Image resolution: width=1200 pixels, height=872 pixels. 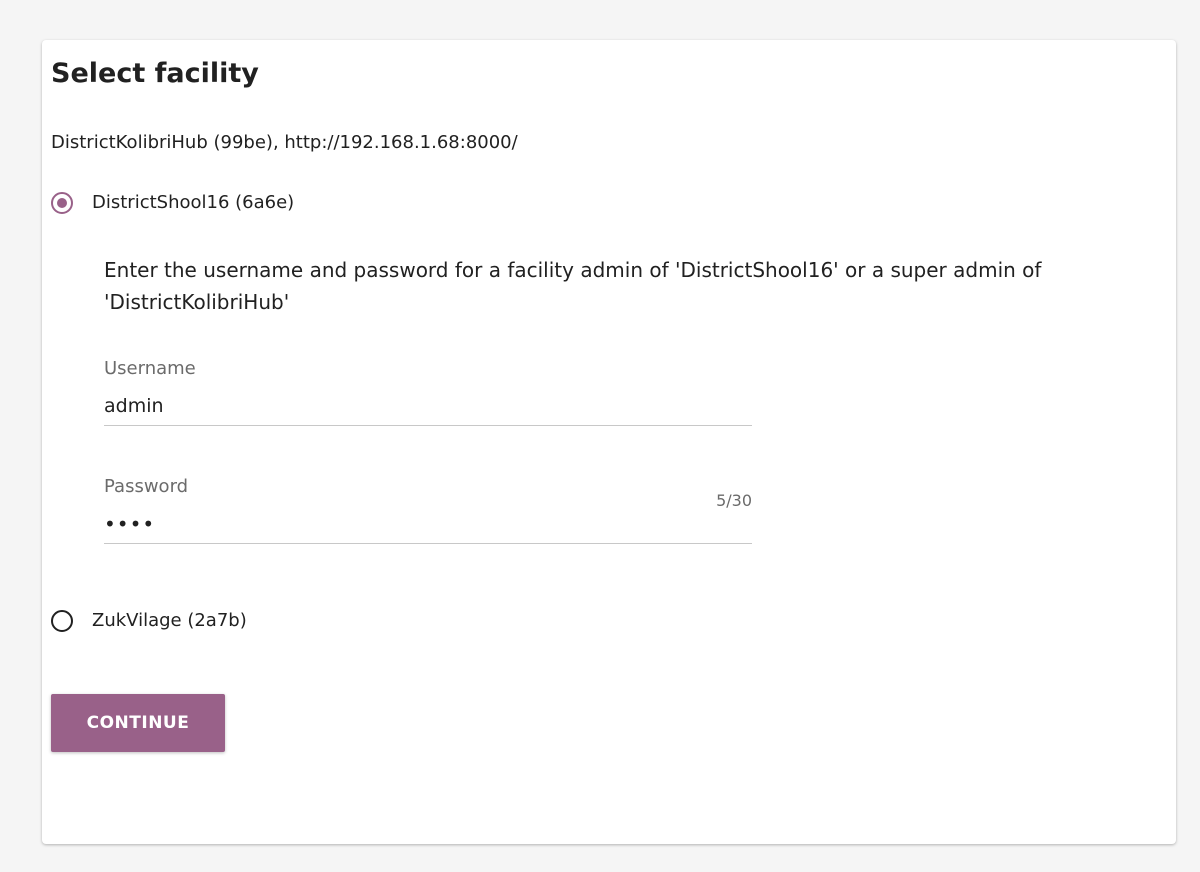 I want to click on username-label: Username, so click(x=150, y=368).